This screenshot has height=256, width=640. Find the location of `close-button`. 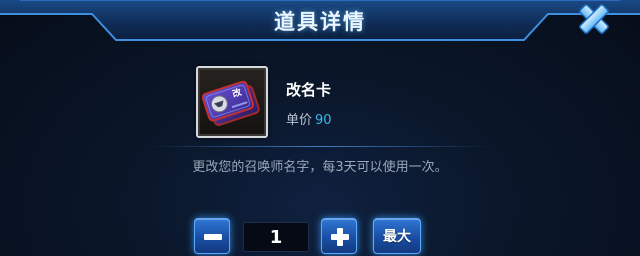

close-button is located at coordinates (594, 19).